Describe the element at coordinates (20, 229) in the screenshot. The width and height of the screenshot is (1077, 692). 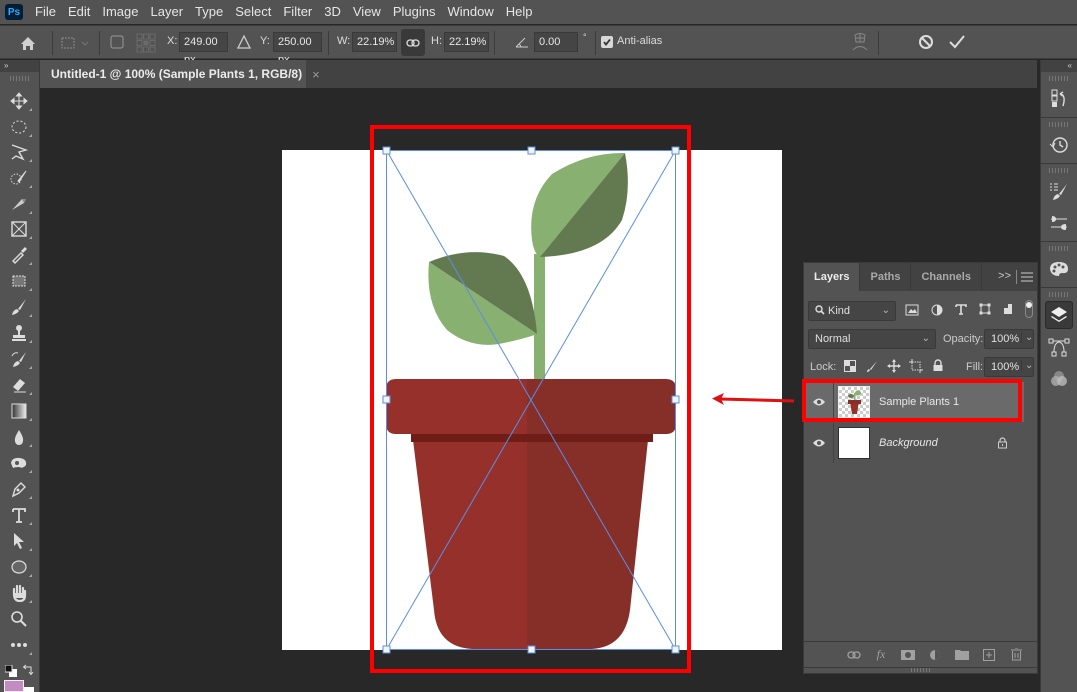
I see `frame-tool-icon` at that location.